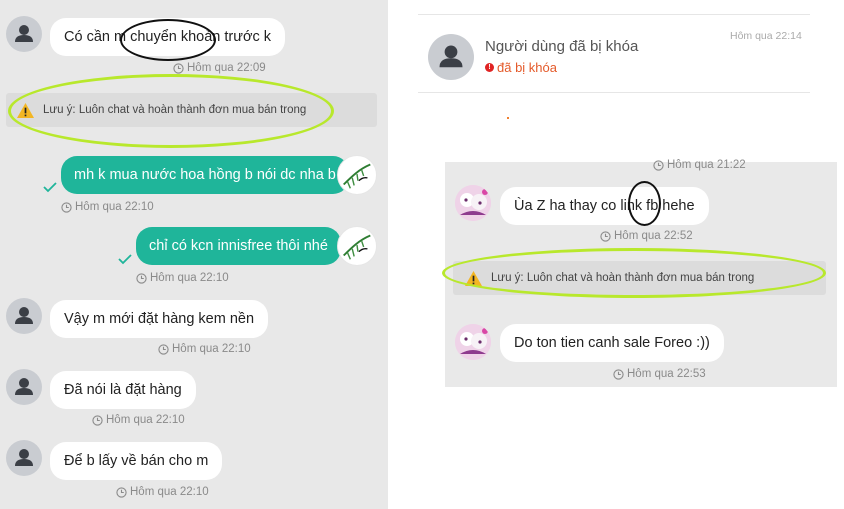  I want to click on message-timestamp: Hôm qua 22:09, so click(219, 68).